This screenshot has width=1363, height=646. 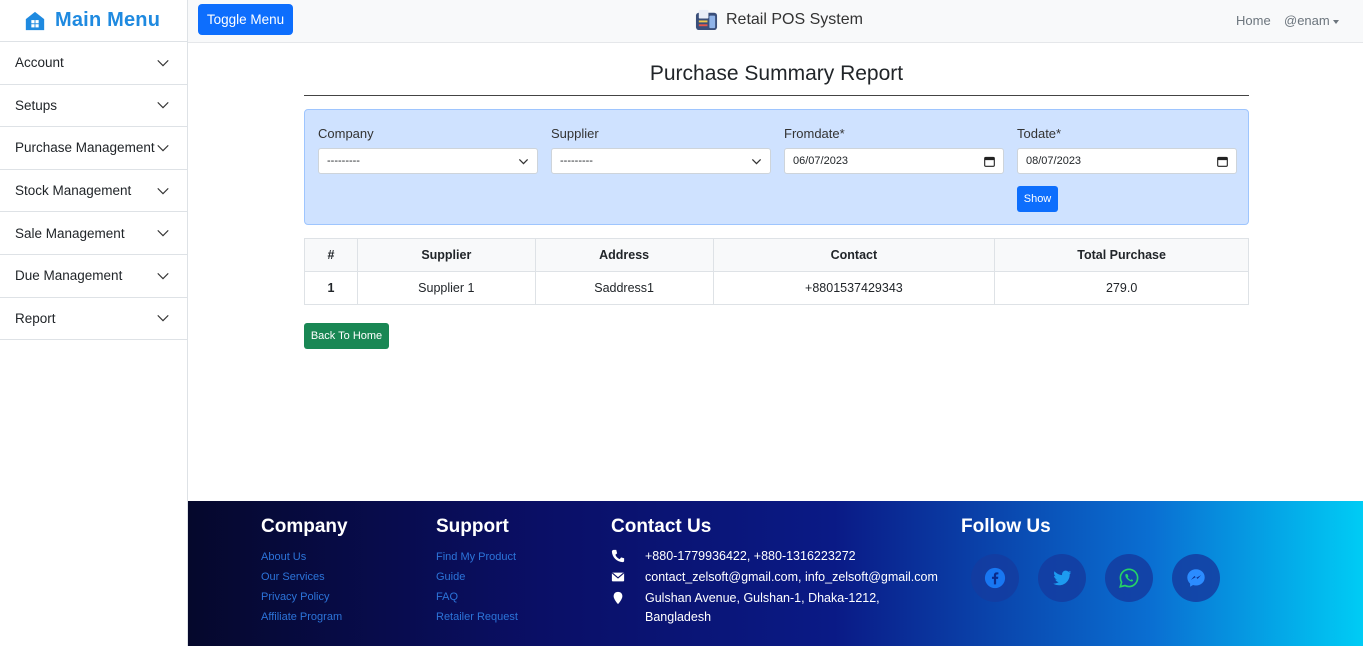 What do you see at coordinates (618, 577) in the screenshot?
I see `envelope-icon` at bounding box center [618, 577].